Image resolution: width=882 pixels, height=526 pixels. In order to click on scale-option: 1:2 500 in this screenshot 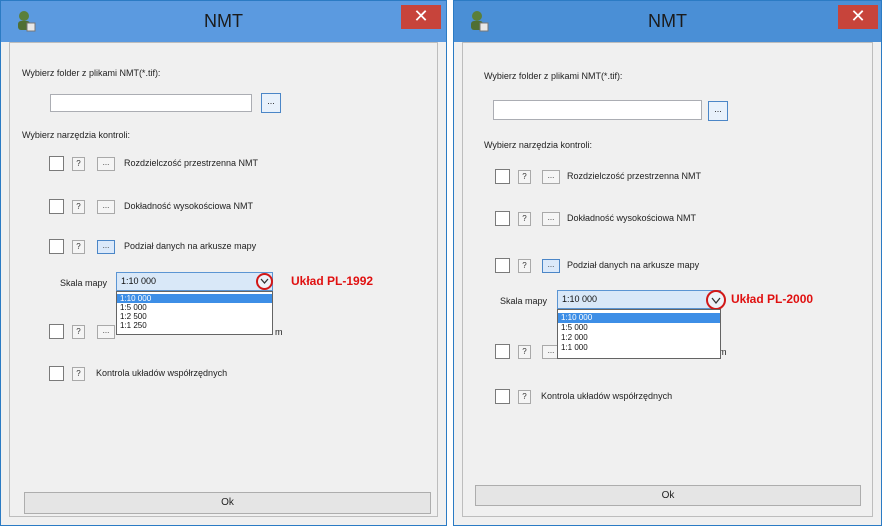, I will do `click(194, 316)`.